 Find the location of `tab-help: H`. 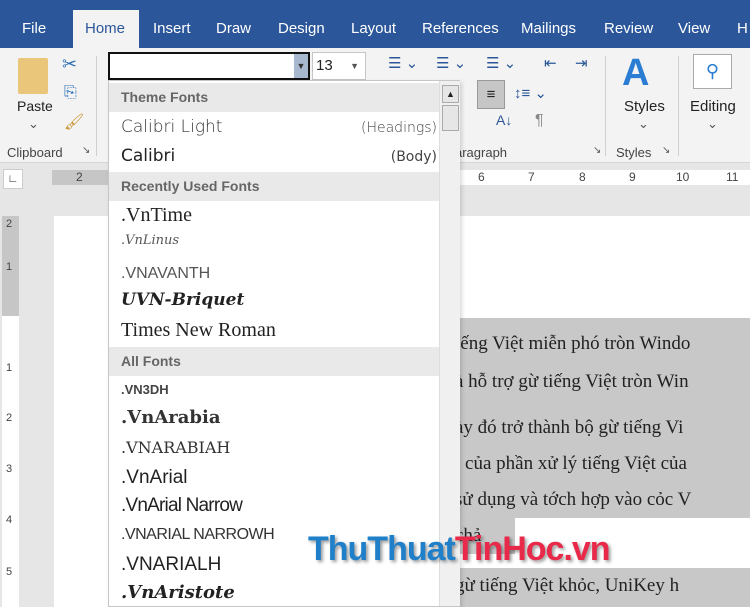

tab-help: H is located at coordinates (737, 29).